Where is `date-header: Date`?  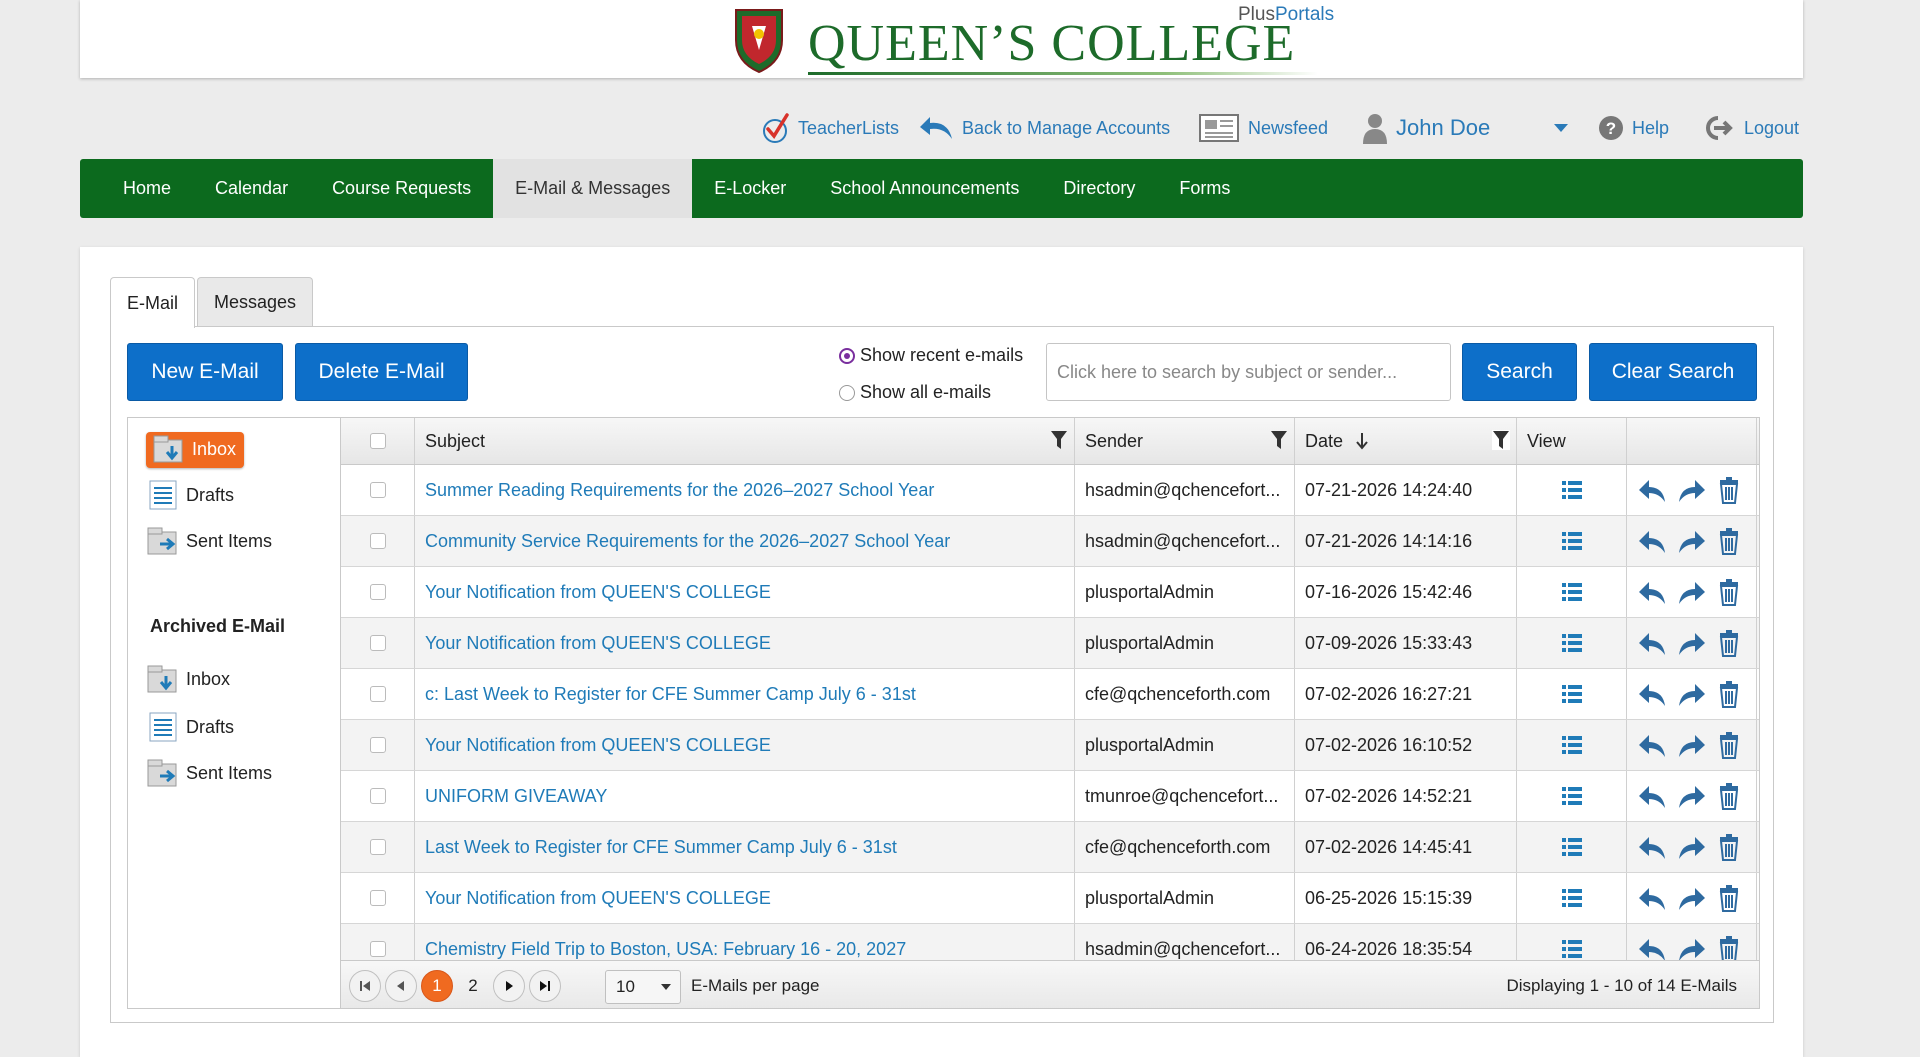
date-header: Date is located at coordinates (1406, 441).